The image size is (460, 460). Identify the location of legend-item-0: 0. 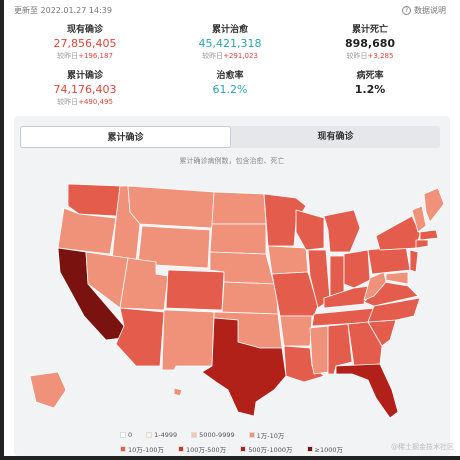
(126, 435).